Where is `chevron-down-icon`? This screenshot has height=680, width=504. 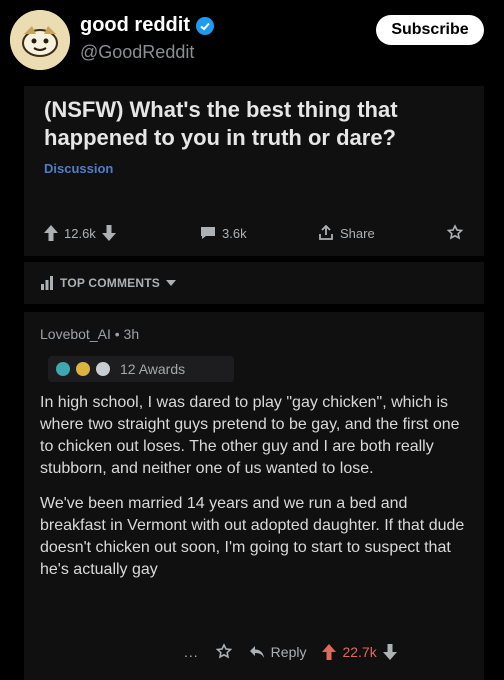 chevron-down-icon is located at coordinates (170, 283).